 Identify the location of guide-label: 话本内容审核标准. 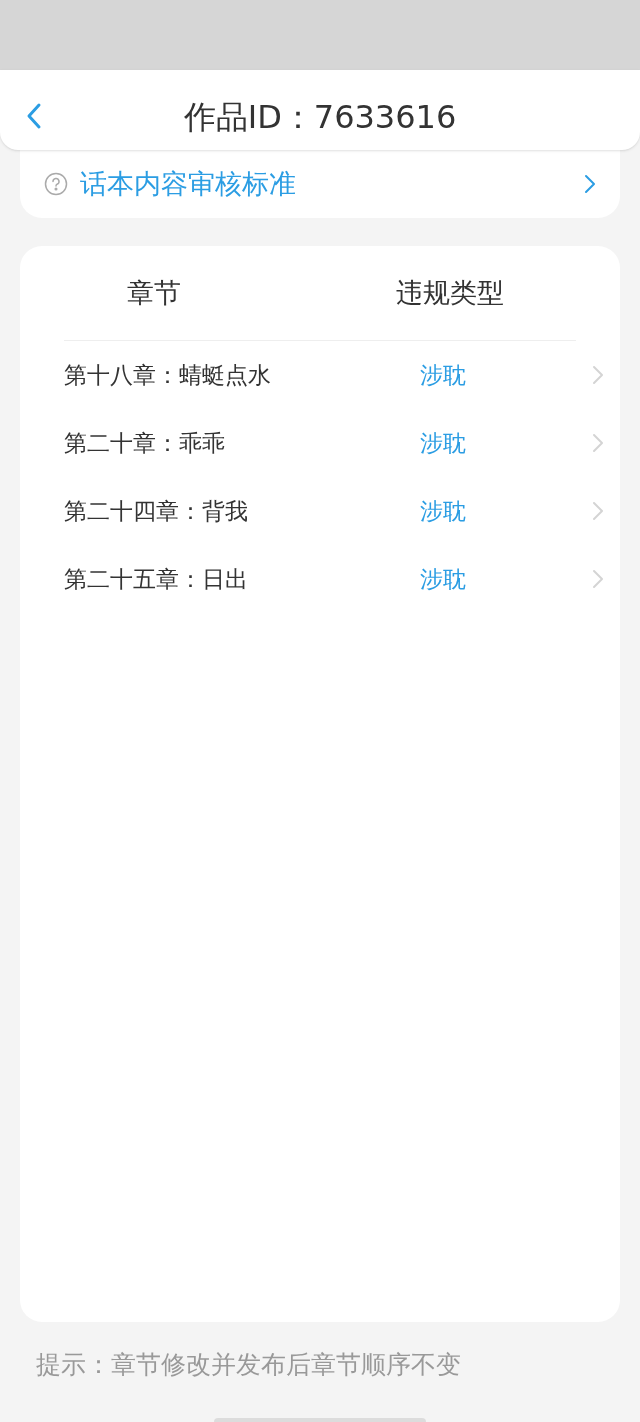
(188, 183).